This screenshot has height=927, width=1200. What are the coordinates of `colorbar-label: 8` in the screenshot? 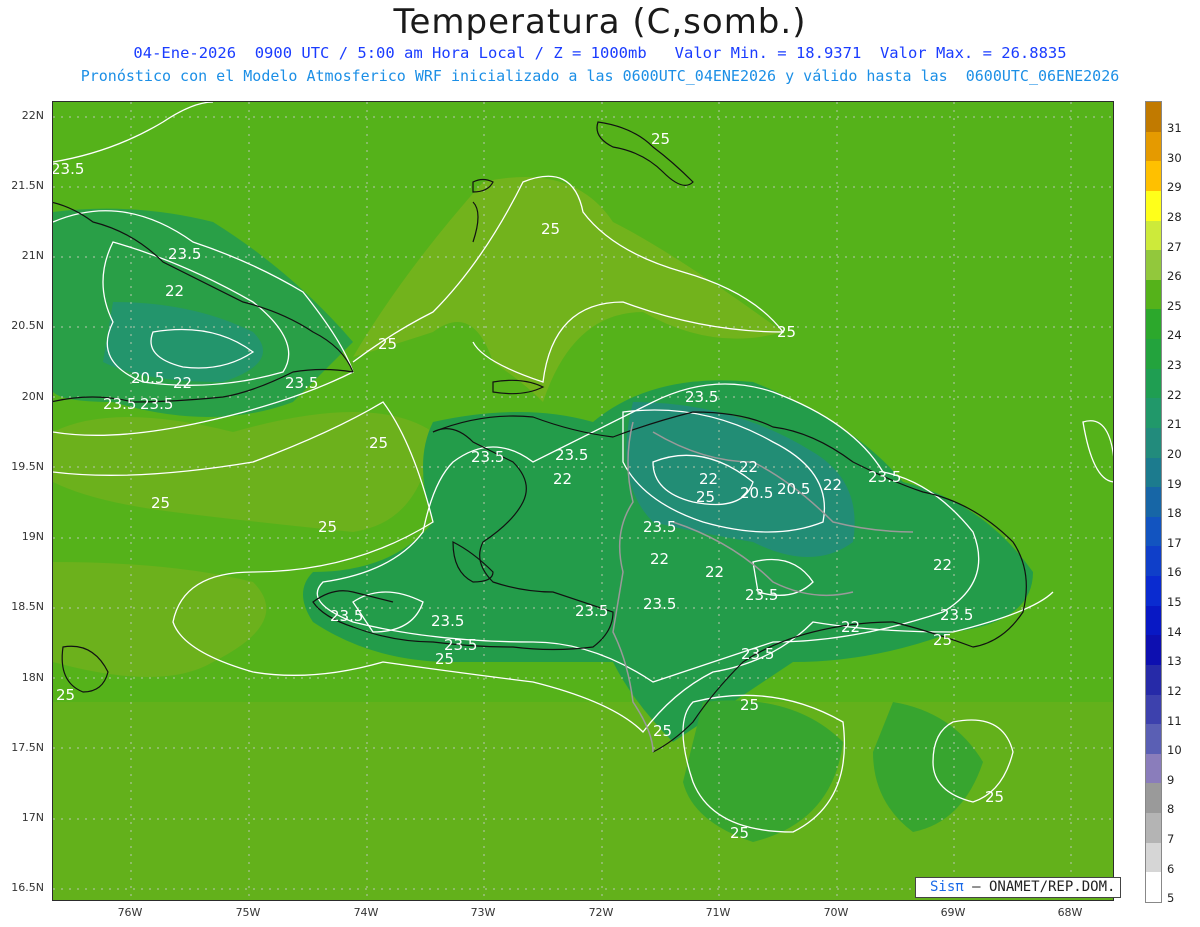 It's located at (1171, 809).